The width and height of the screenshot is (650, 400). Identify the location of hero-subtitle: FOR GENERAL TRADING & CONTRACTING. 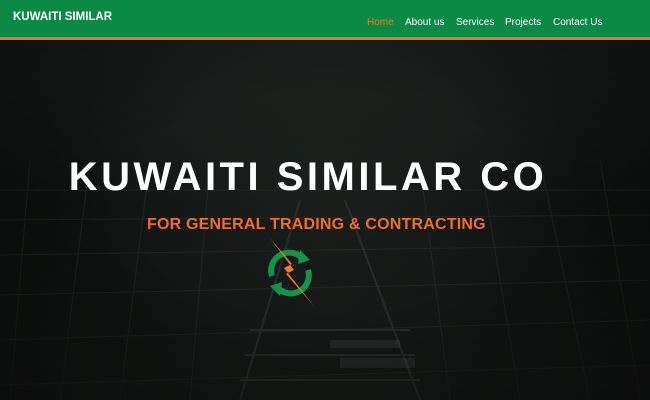
(316, 224).